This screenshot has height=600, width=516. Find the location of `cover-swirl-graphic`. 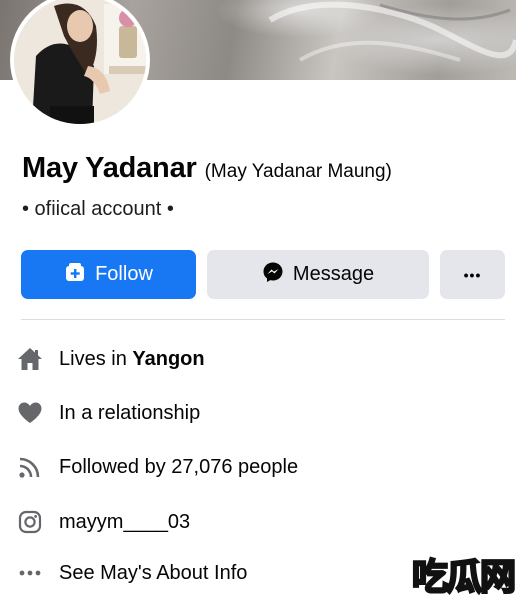

cover-swirl-graphic is located at coordinates (392, 31).